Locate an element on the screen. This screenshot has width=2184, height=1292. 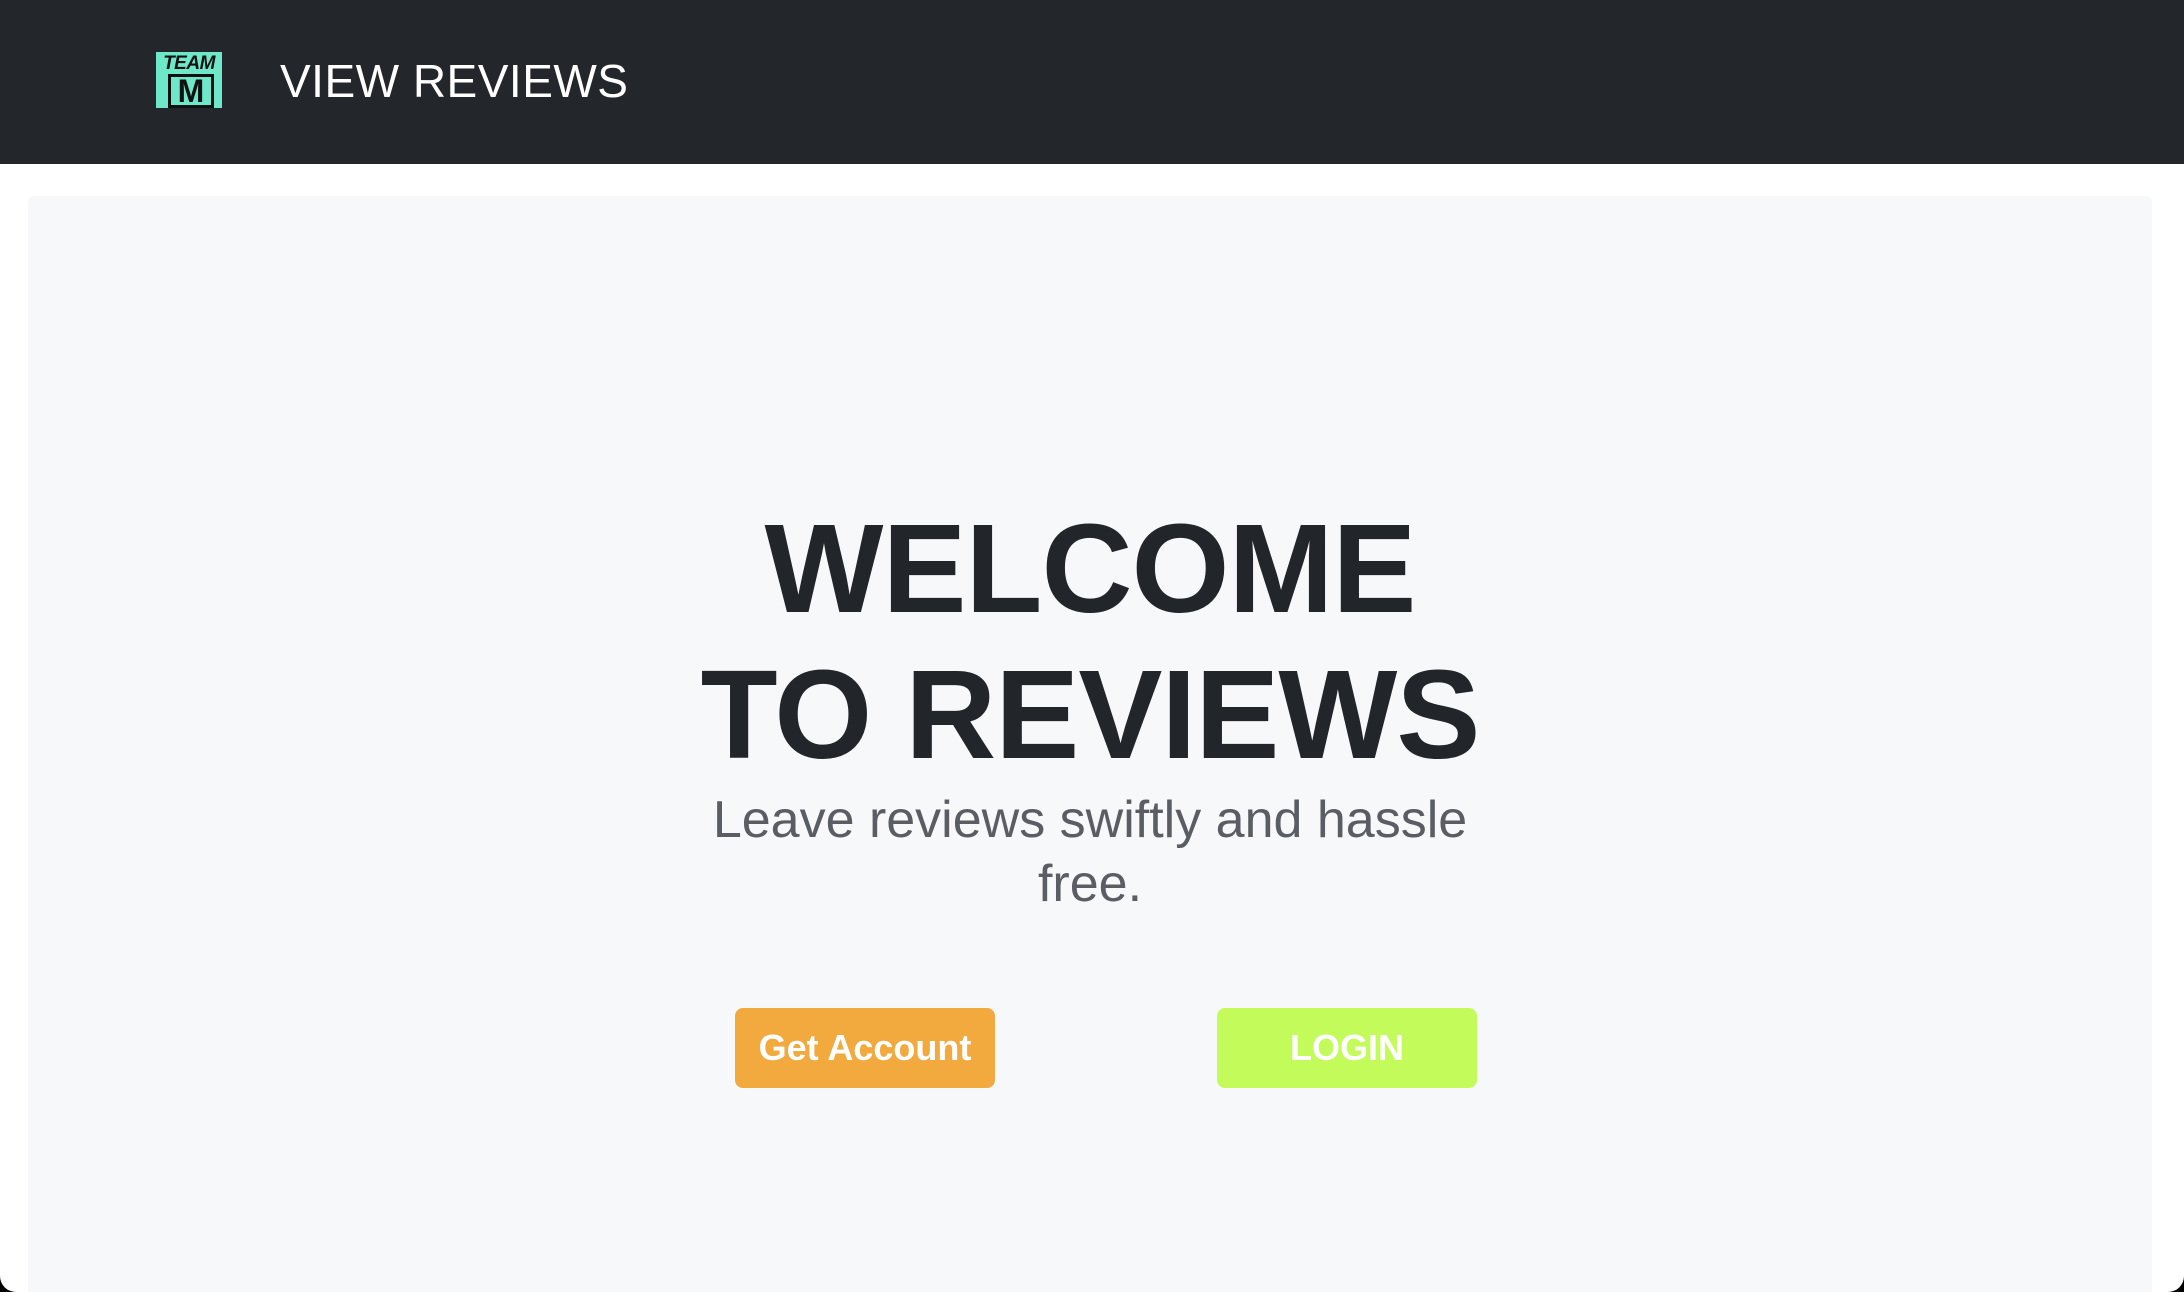
logo-team-text: TEAM is located at coordinates (189, 63).